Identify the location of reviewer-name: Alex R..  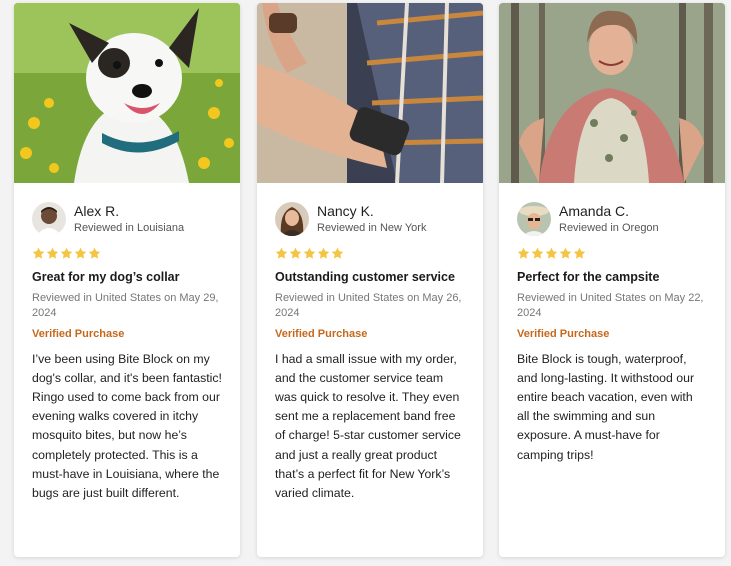
(97, 211).